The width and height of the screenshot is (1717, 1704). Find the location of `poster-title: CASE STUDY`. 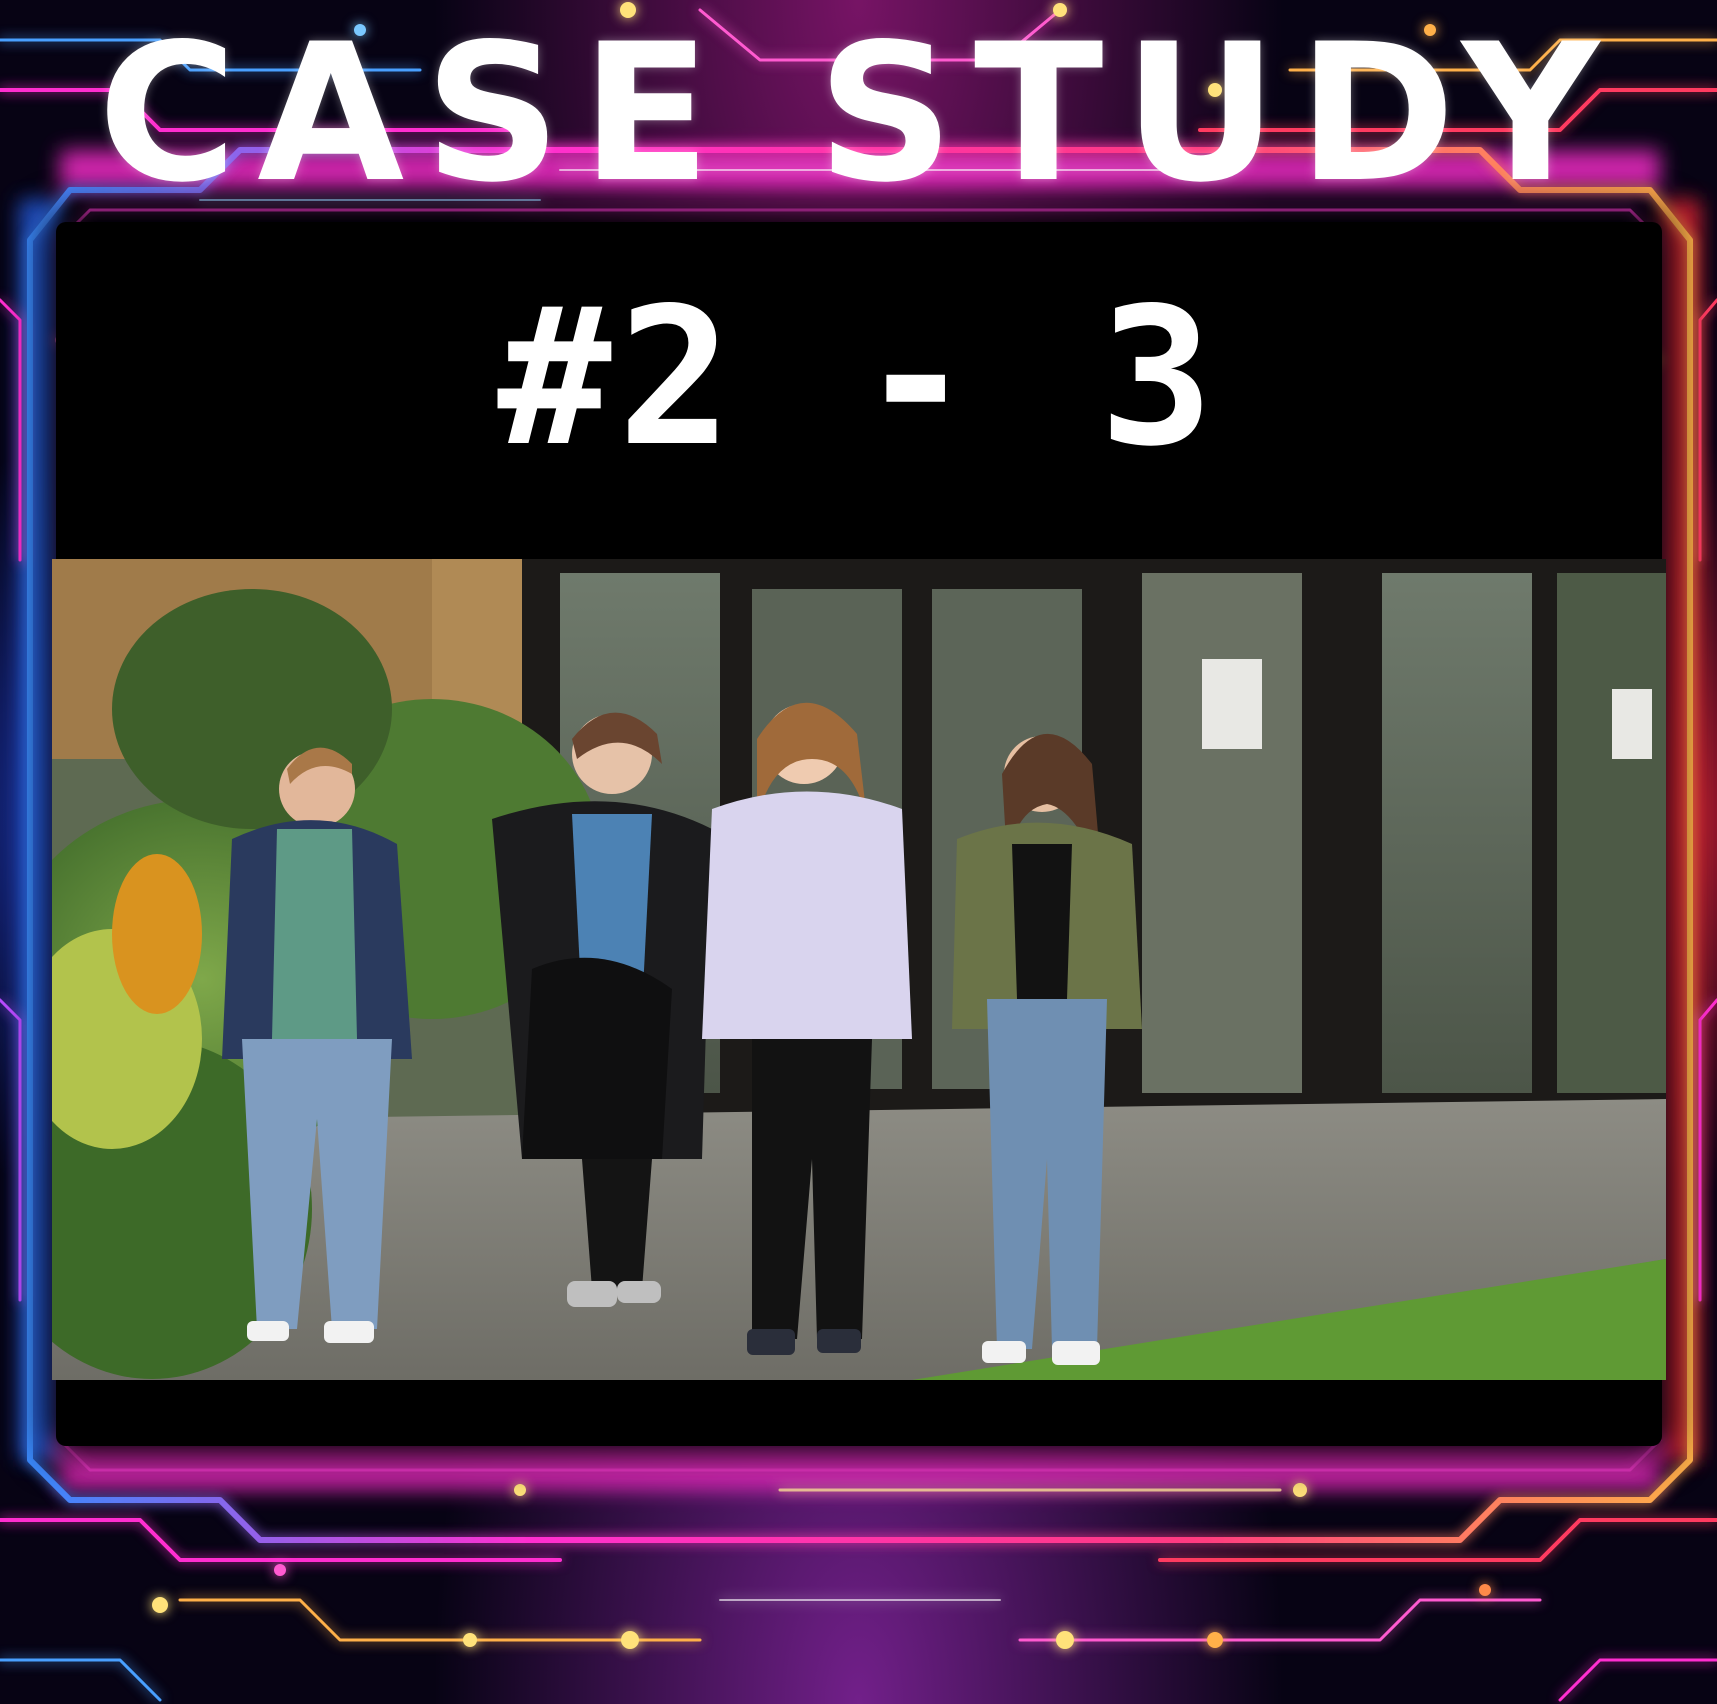

poster-title: CASE STUDY is located at coordinates (858, 113).